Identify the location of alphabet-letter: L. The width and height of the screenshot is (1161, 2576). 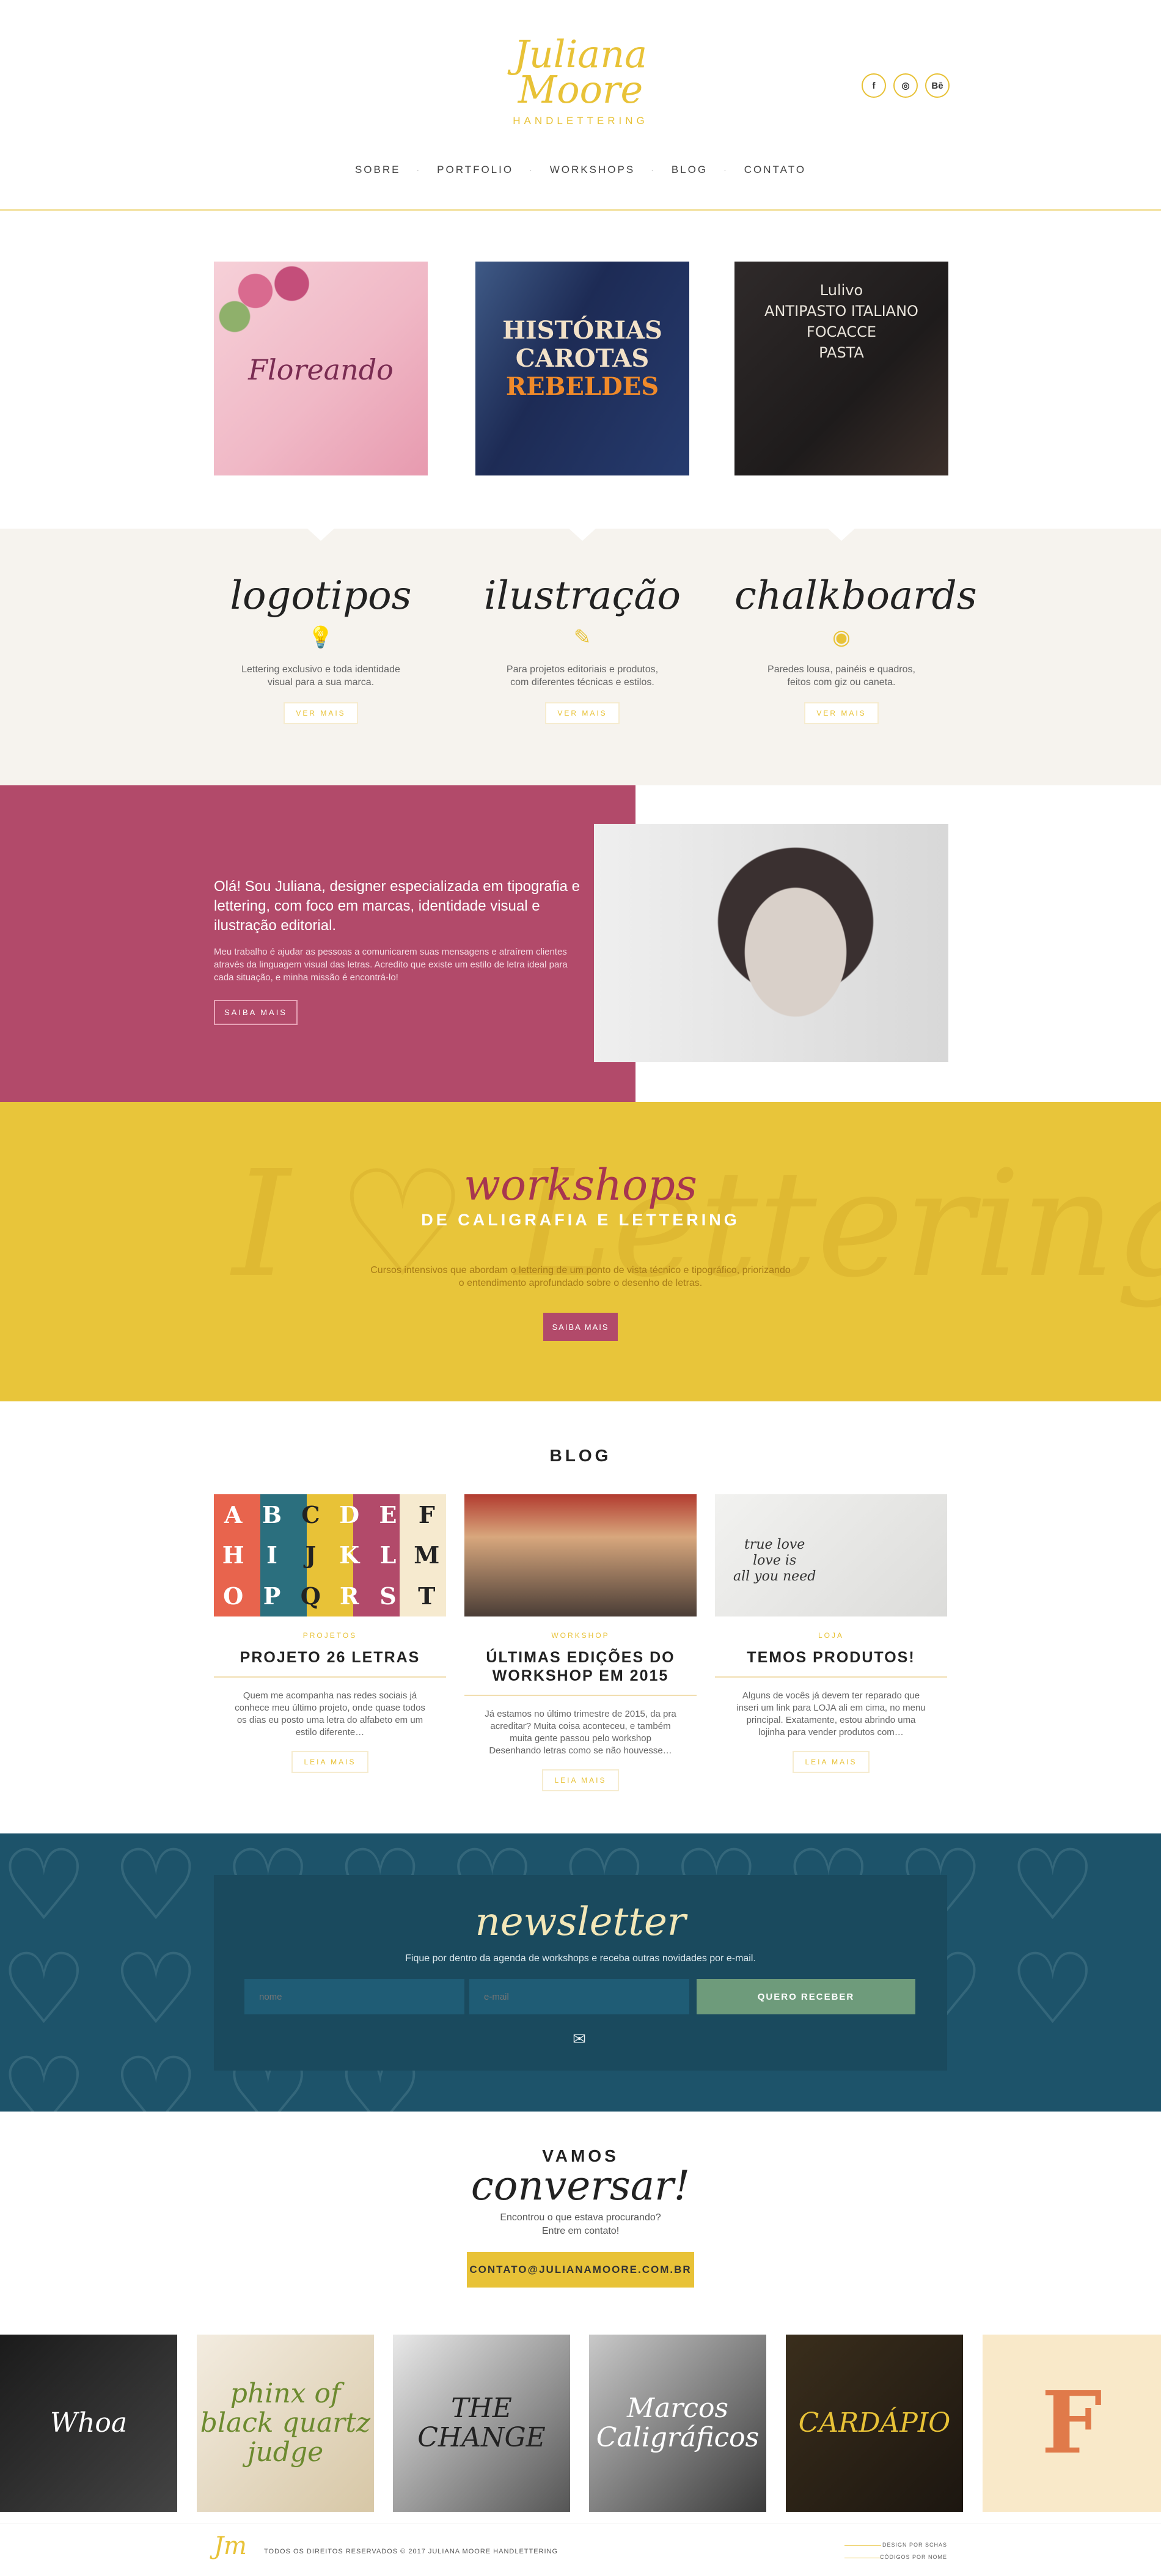
(388, 1555).